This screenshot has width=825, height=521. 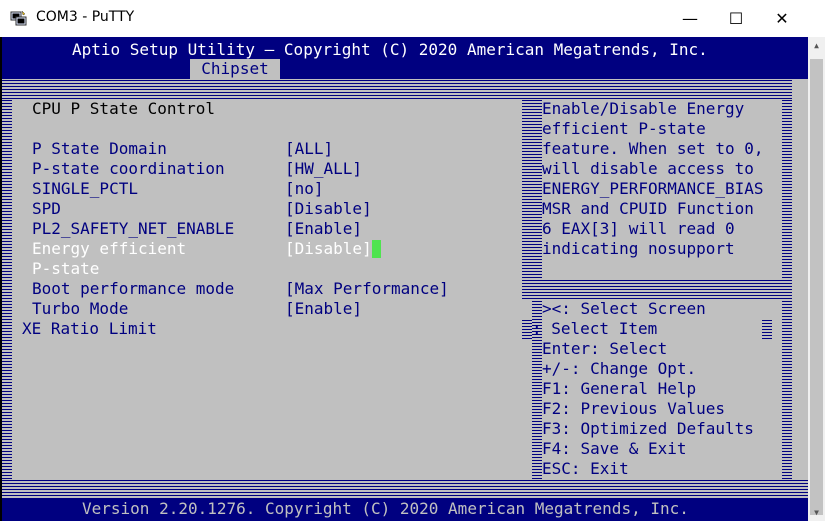 What do you see at coordinates (624, 308) in the screenshot?
I see `key-hint: ><: Select Screen` at bounding box center [624, 308].